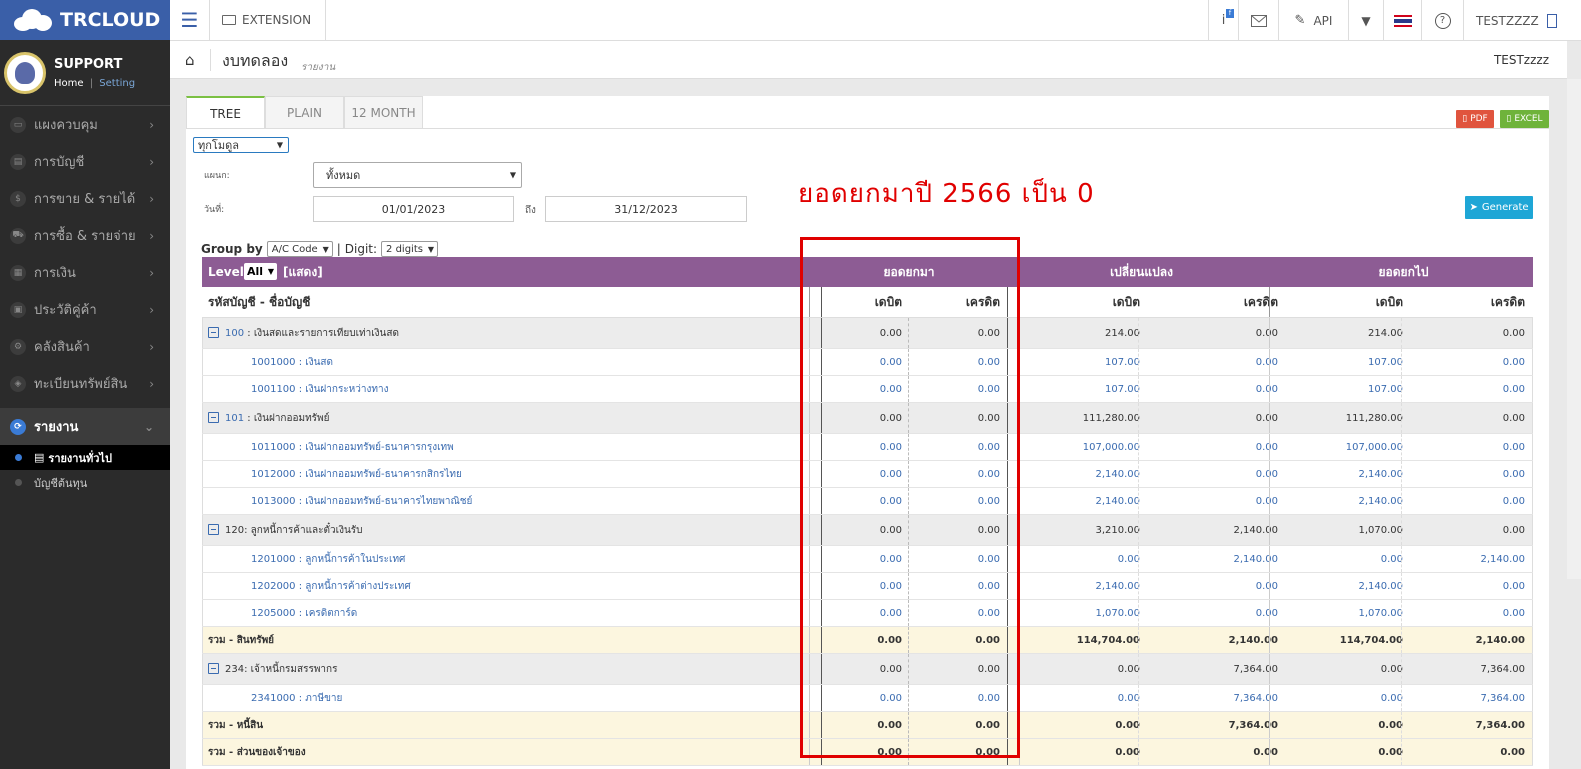 The width and height of the screenshot is (1581, 769). Describe the element at coordinates (1574, 329) in the screenshot. I see `page-scrollbar` at that location.